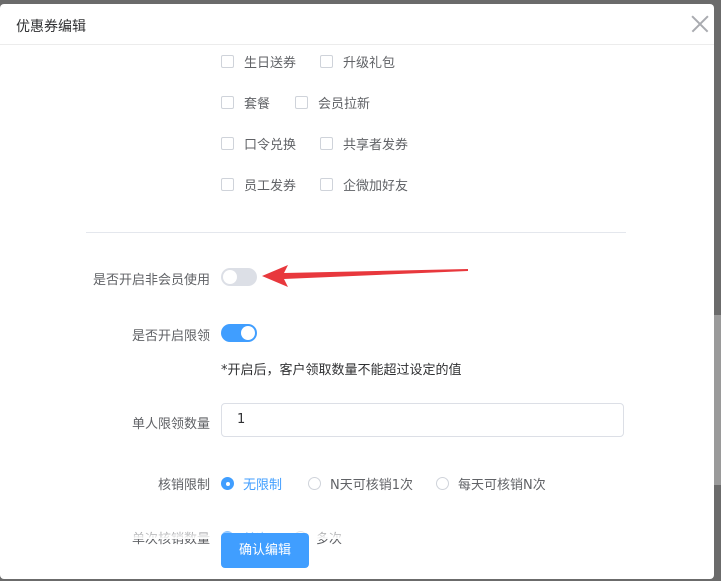  I want to click on limit-switch, so click(239, 333).